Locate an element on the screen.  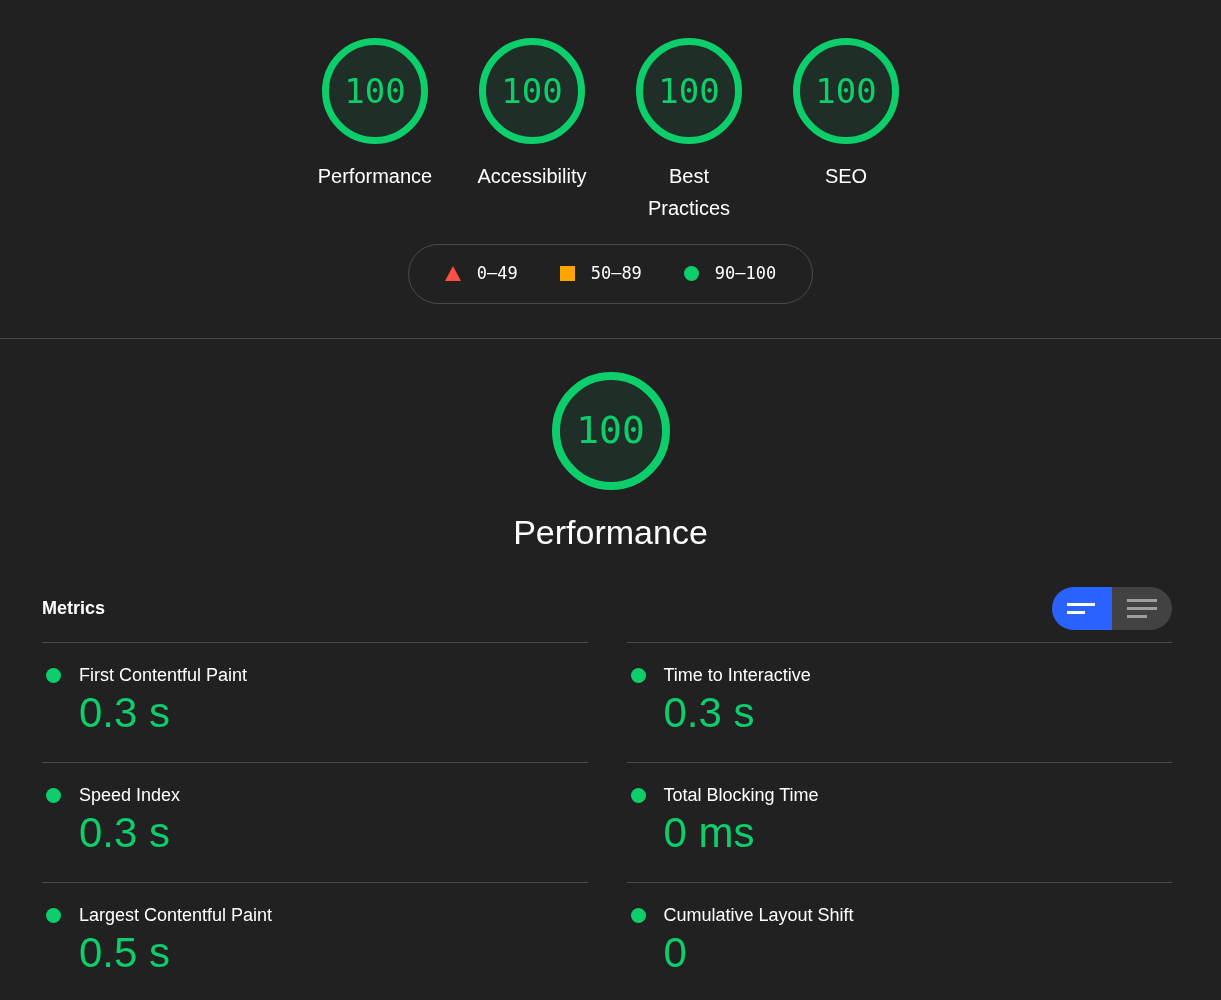
summary-view-toggle is located at coordinates (1082, 608).